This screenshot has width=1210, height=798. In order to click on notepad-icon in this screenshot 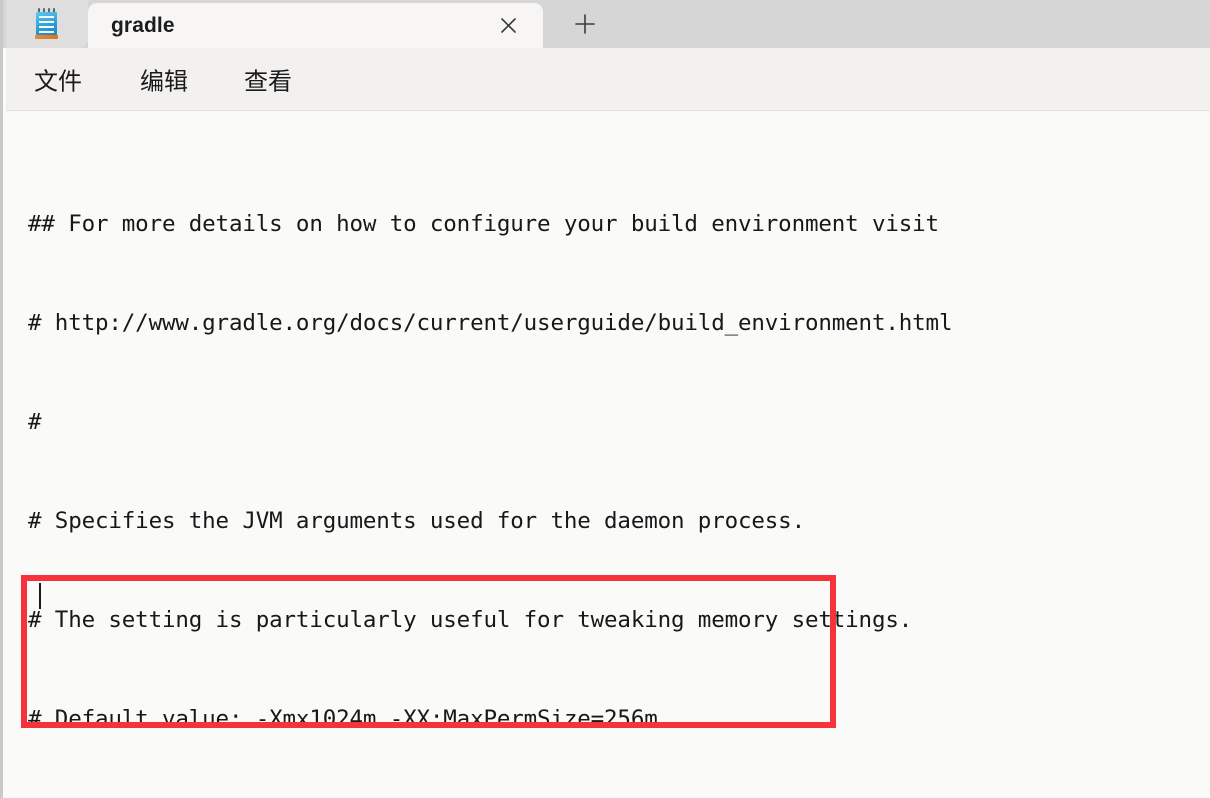, I will do `click(47, 24)`.